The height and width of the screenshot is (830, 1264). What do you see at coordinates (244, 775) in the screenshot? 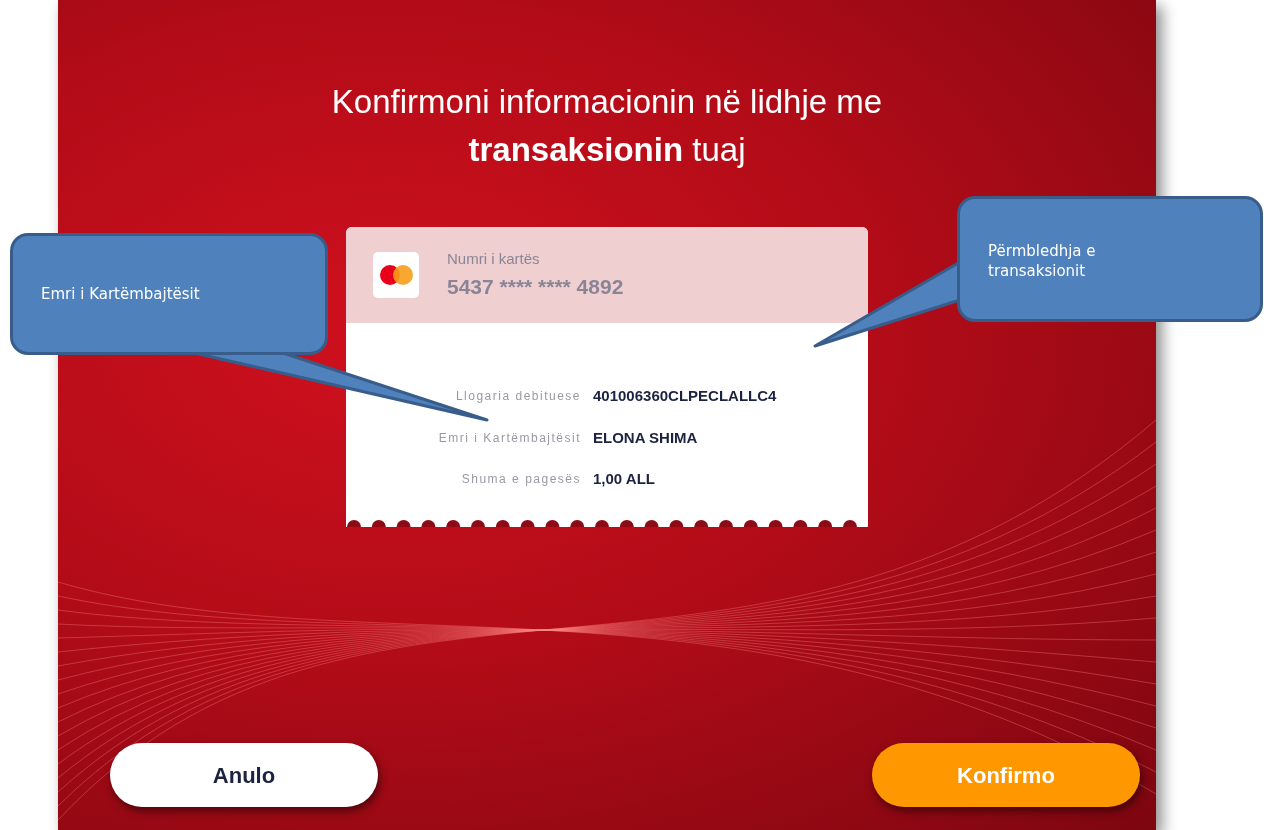
I see `cancel-button: Anulo` at bounding box center [244, 775].